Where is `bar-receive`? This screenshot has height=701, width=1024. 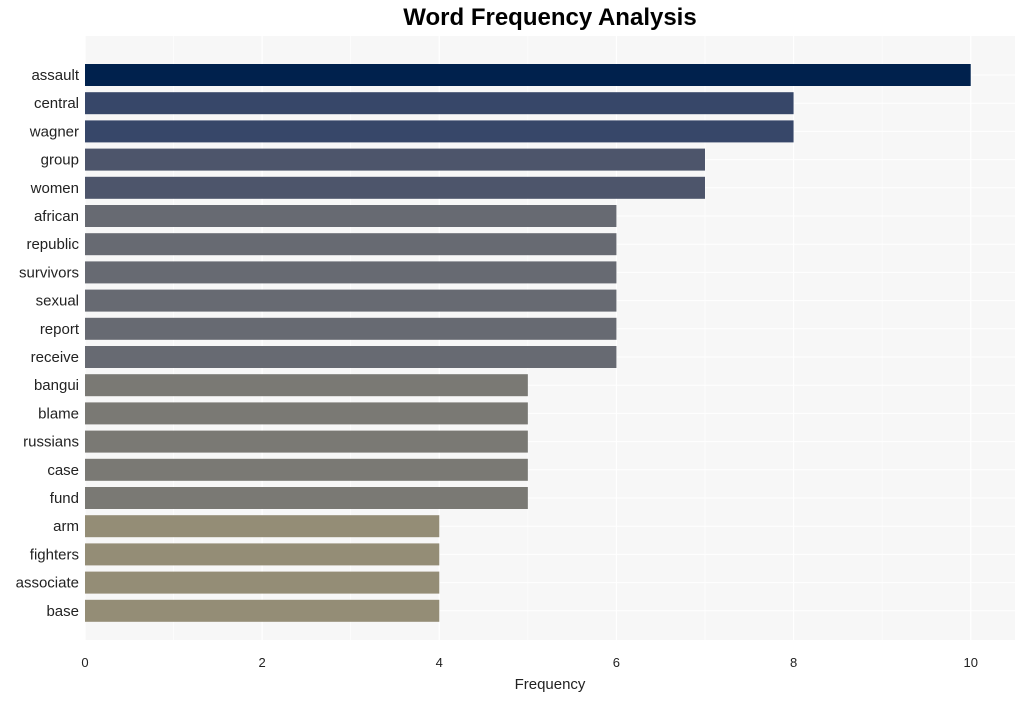
bar-receive is located at coordinates (351, 357).